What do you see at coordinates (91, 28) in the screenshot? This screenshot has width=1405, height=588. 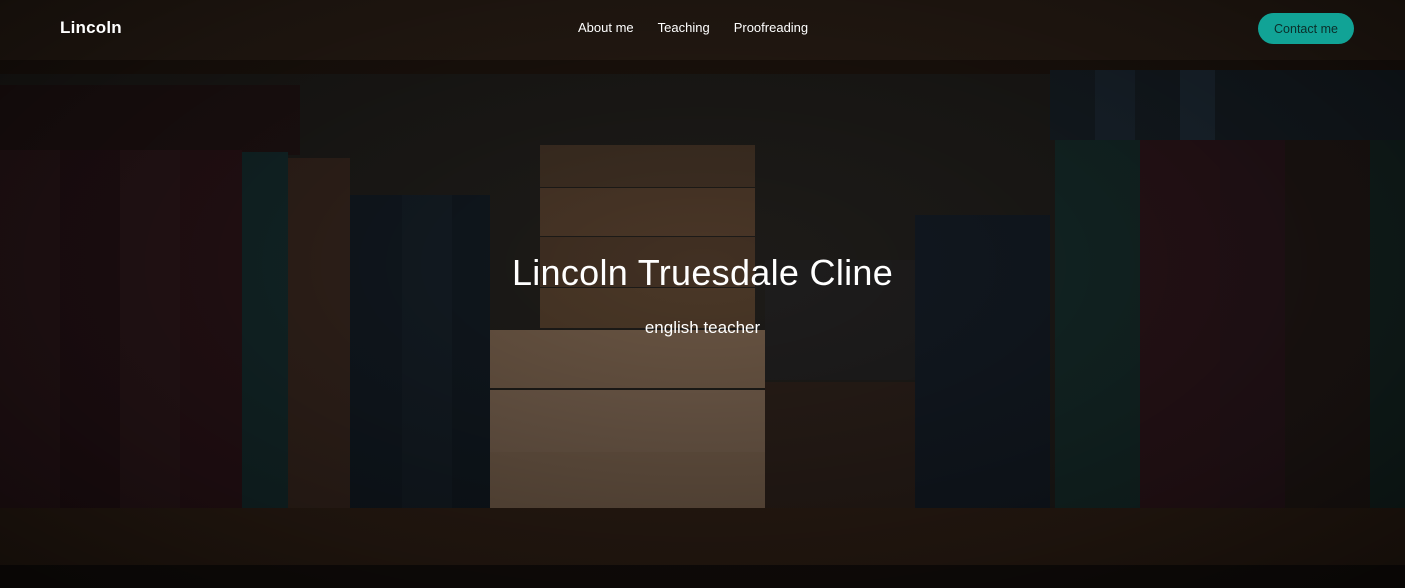 I see `brand-logo-link: Lincoln` at bounding box center [91, 28].